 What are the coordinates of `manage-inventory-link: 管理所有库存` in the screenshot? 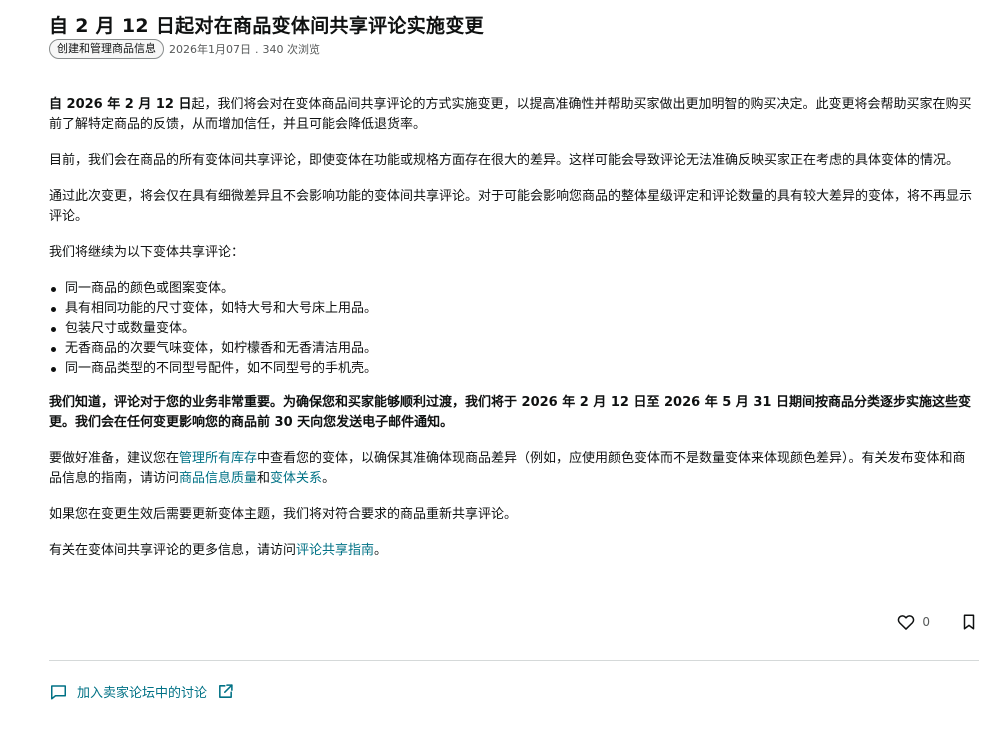 It's located at (218, 458).